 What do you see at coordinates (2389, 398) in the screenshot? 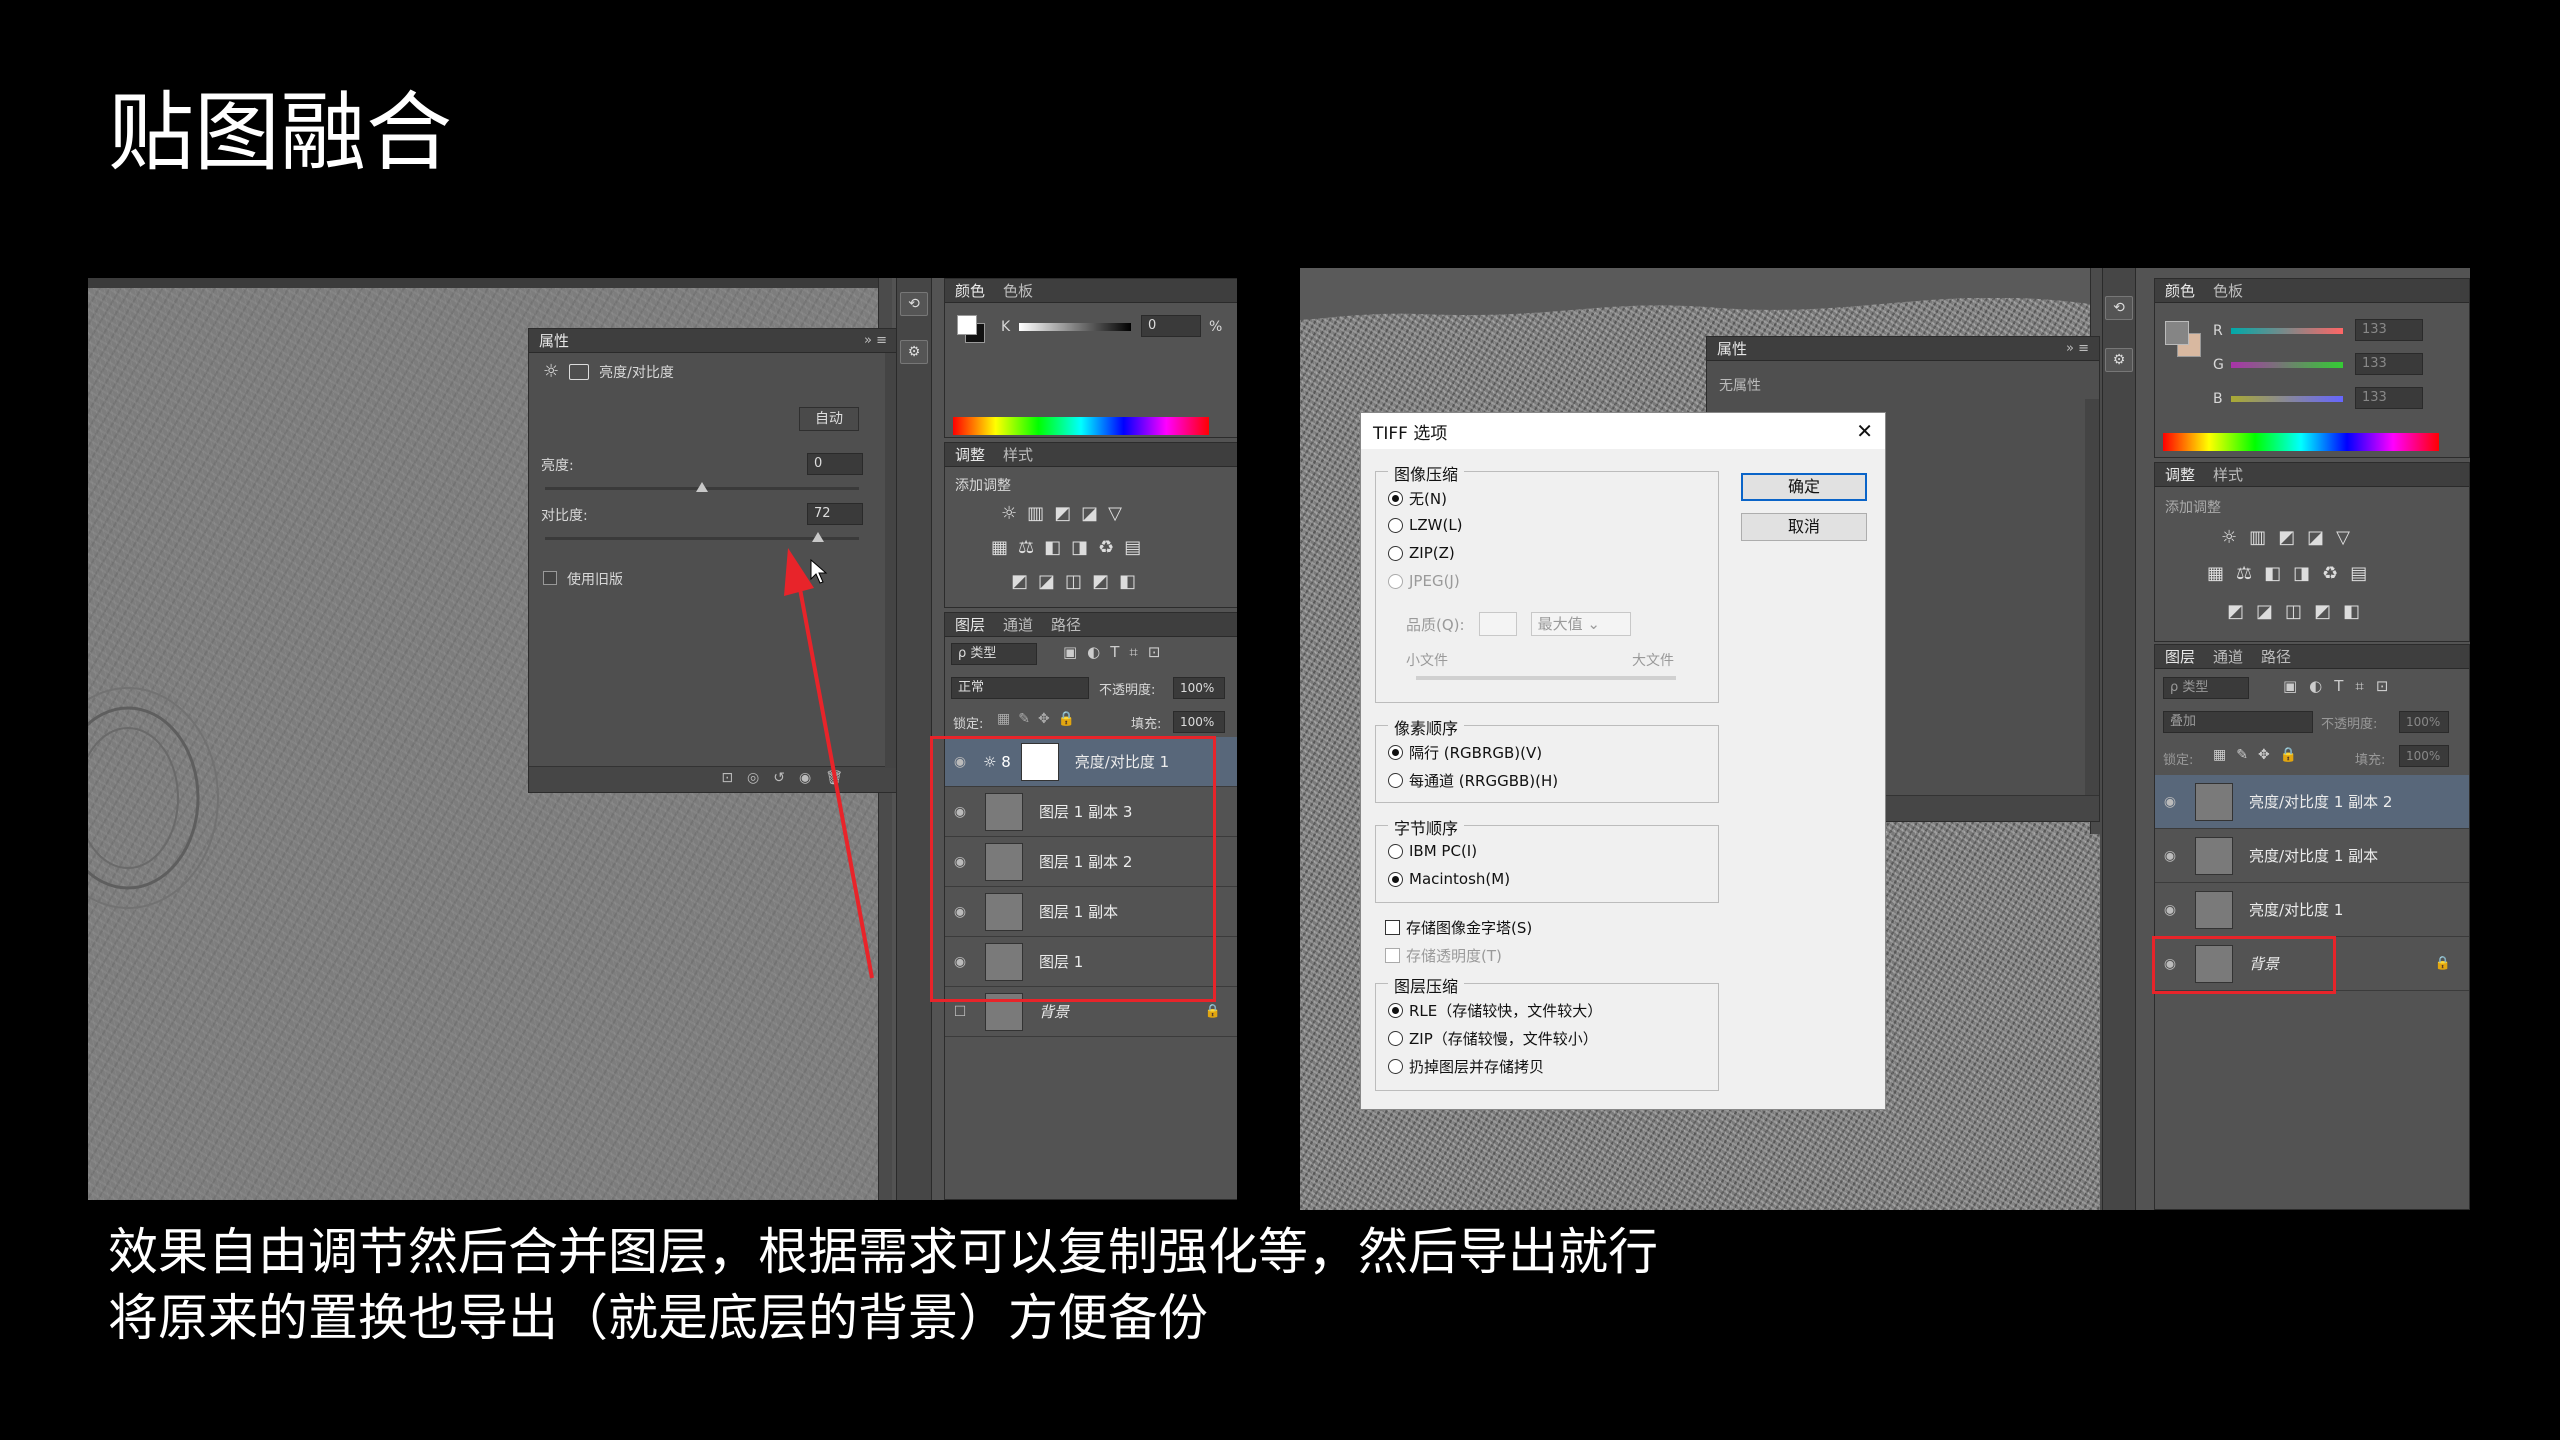
I see `b-input: 133` at bounding box center [2389, 398].